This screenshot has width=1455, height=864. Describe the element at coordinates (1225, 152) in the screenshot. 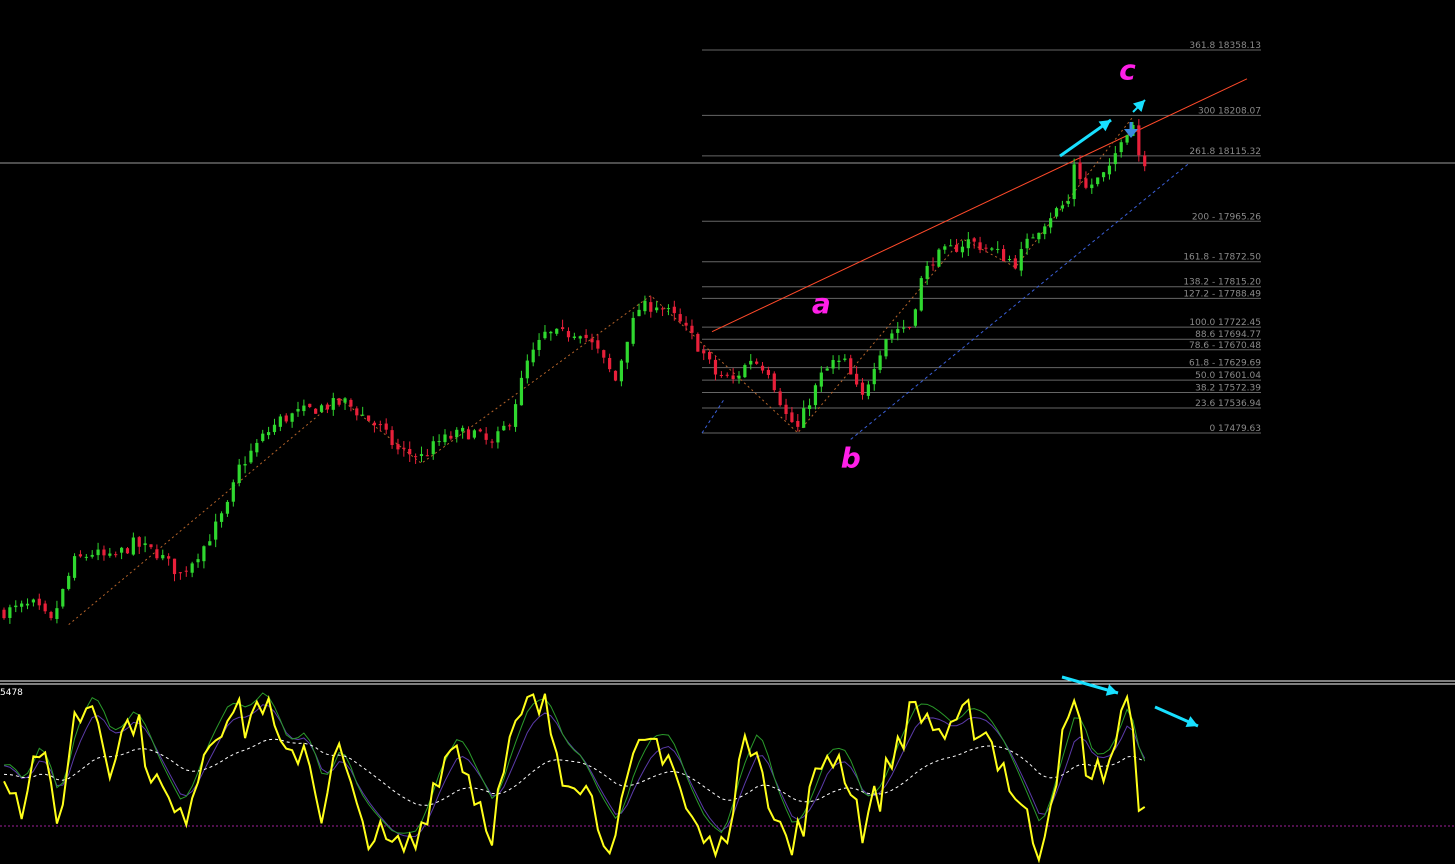

I see `fib-label: 261.8 18115.32` at that location.